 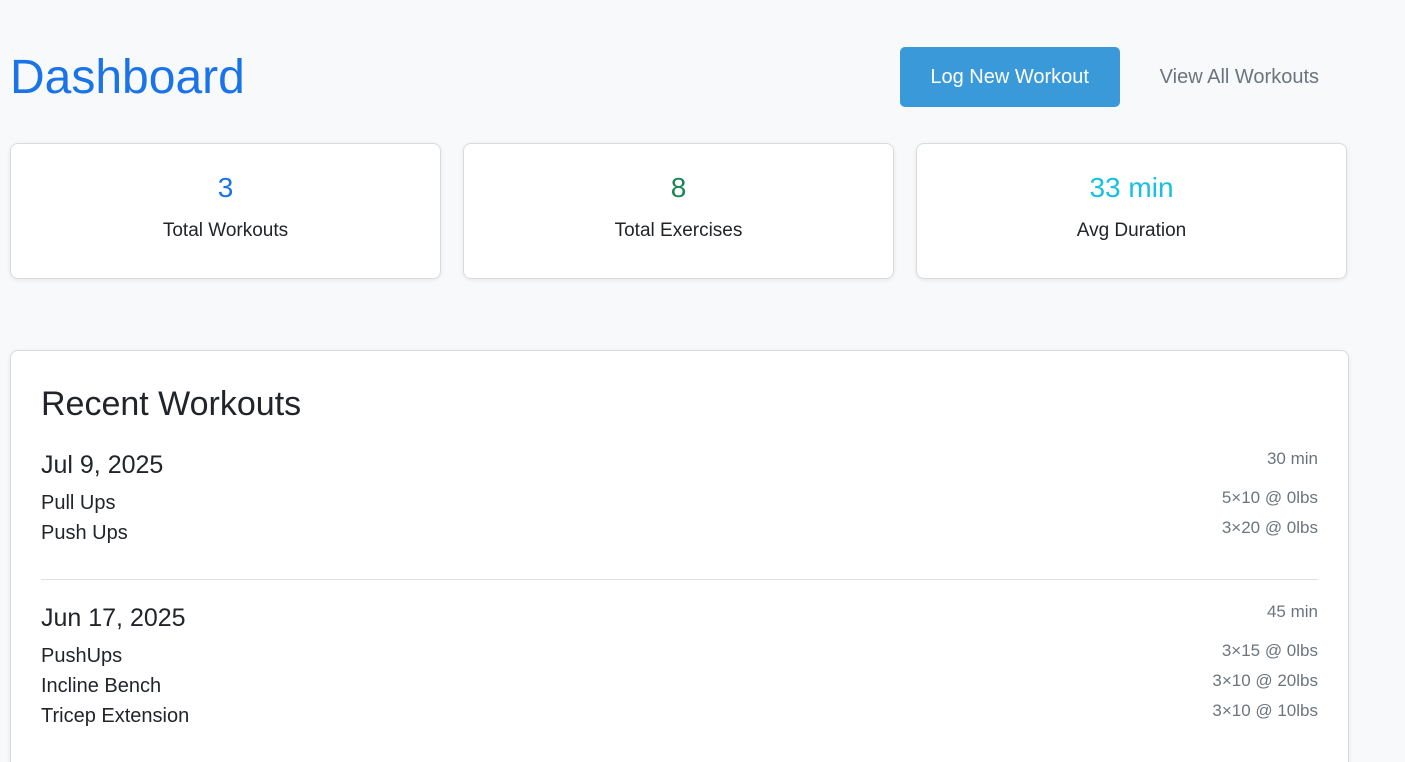 What do you see at coordinates (1269, 650) in the screenshot?
I see `exercise-detail: 3×15 @ 0lbs` at bounding box center [1269, 650].